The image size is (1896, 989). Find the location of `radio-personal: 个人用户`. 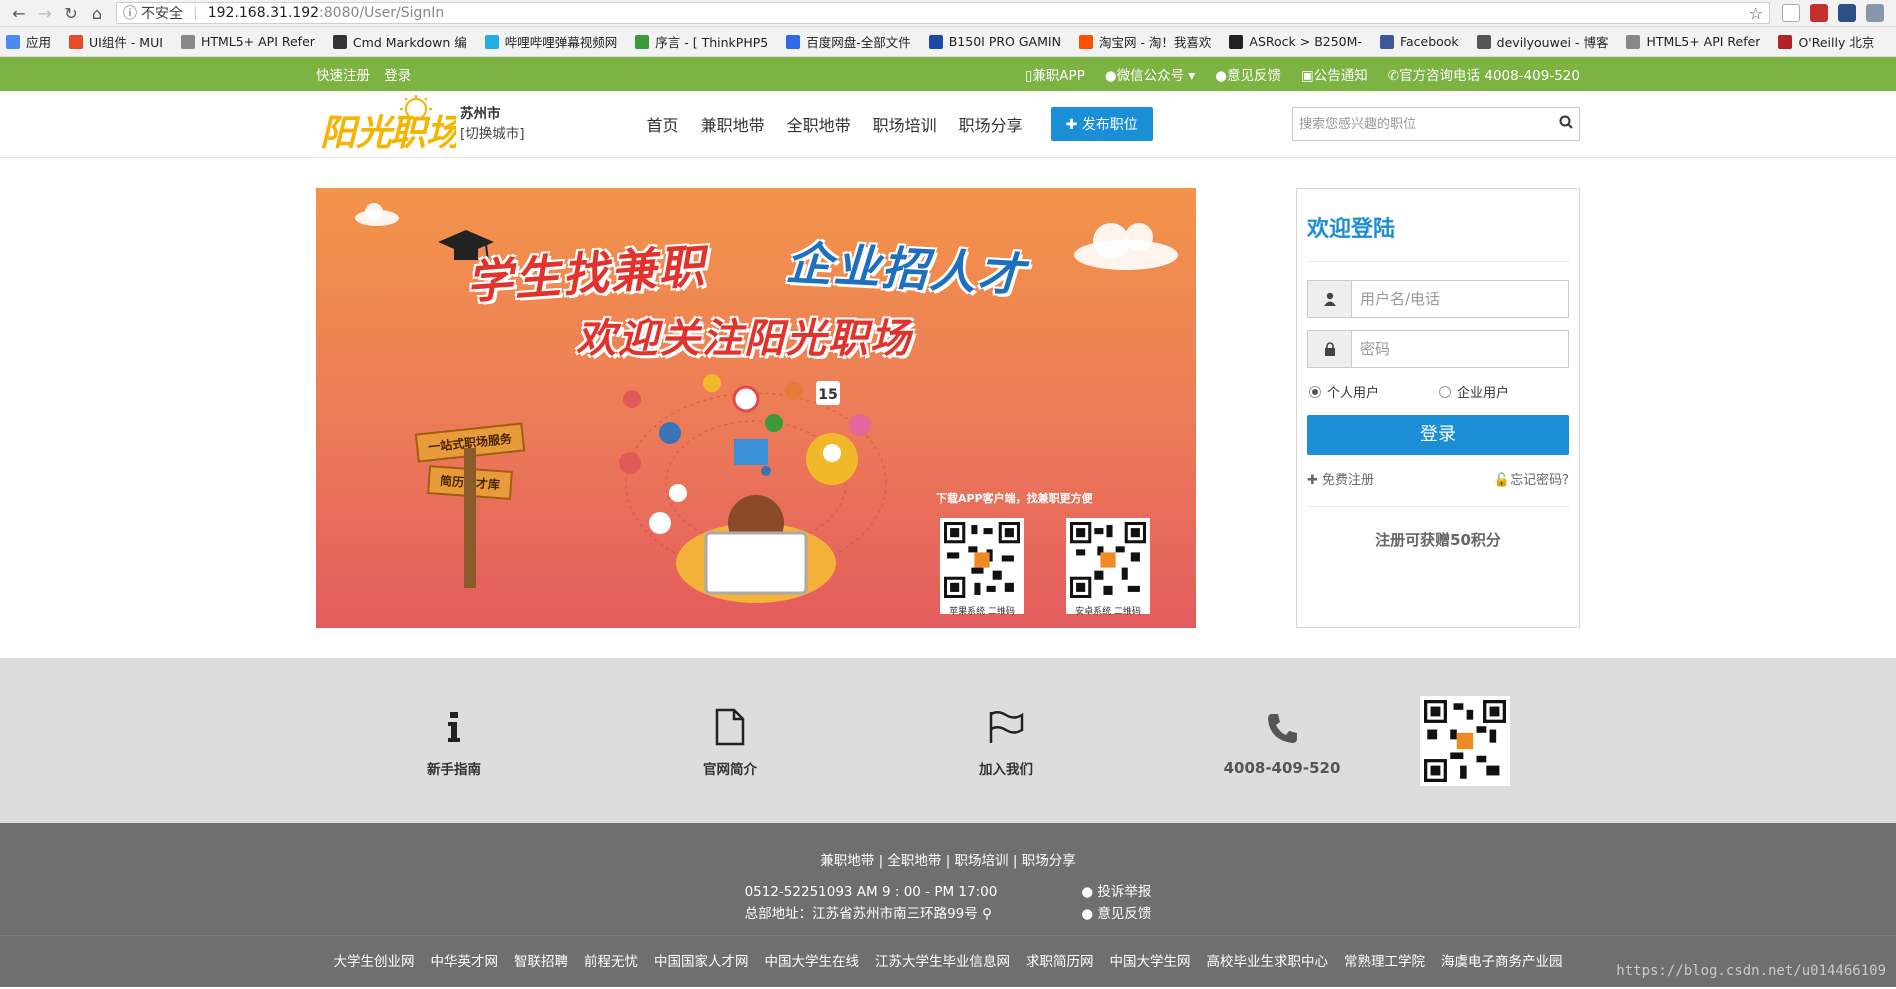

radio-personal: 个人用户 is located at coordinates (1374, 391).